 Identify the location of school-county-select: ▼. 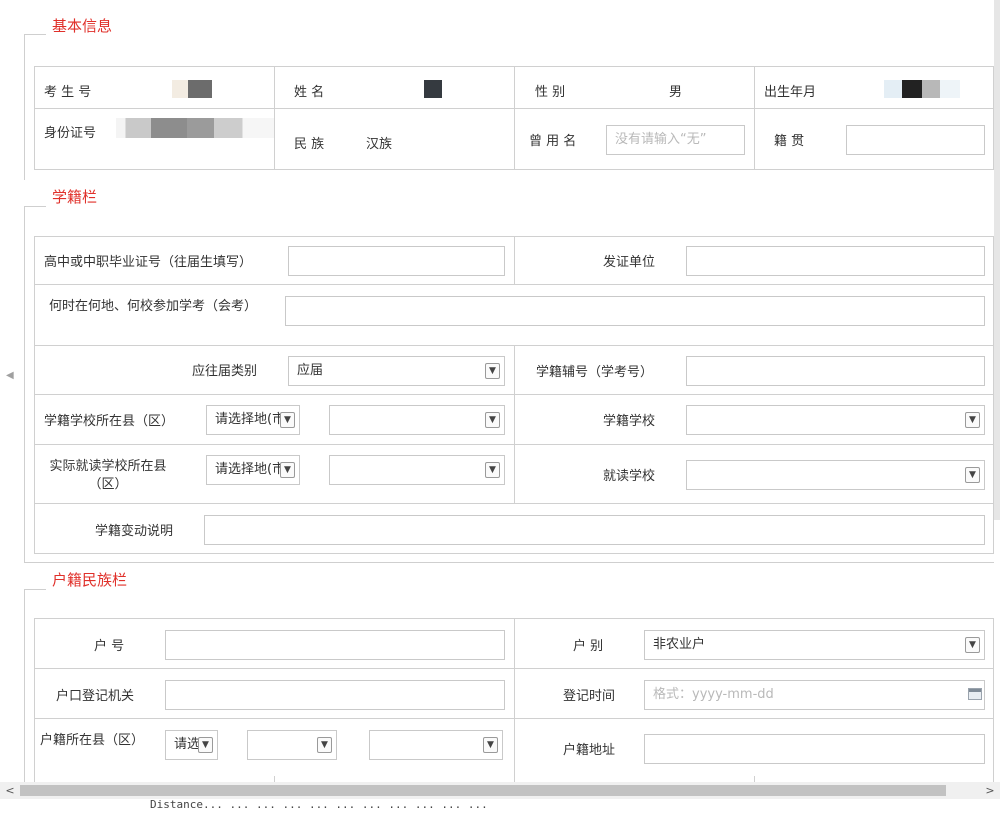
(417, 420).